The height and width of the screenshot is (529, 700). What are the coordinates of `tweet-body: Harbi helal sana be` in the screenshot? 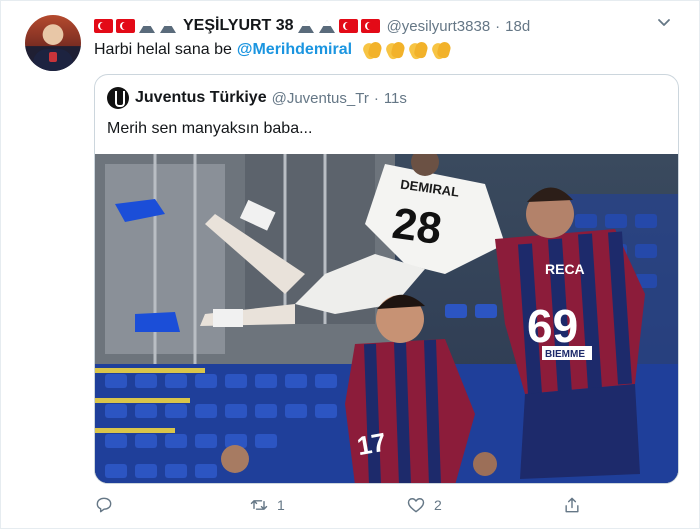 It's located at (163, 49).